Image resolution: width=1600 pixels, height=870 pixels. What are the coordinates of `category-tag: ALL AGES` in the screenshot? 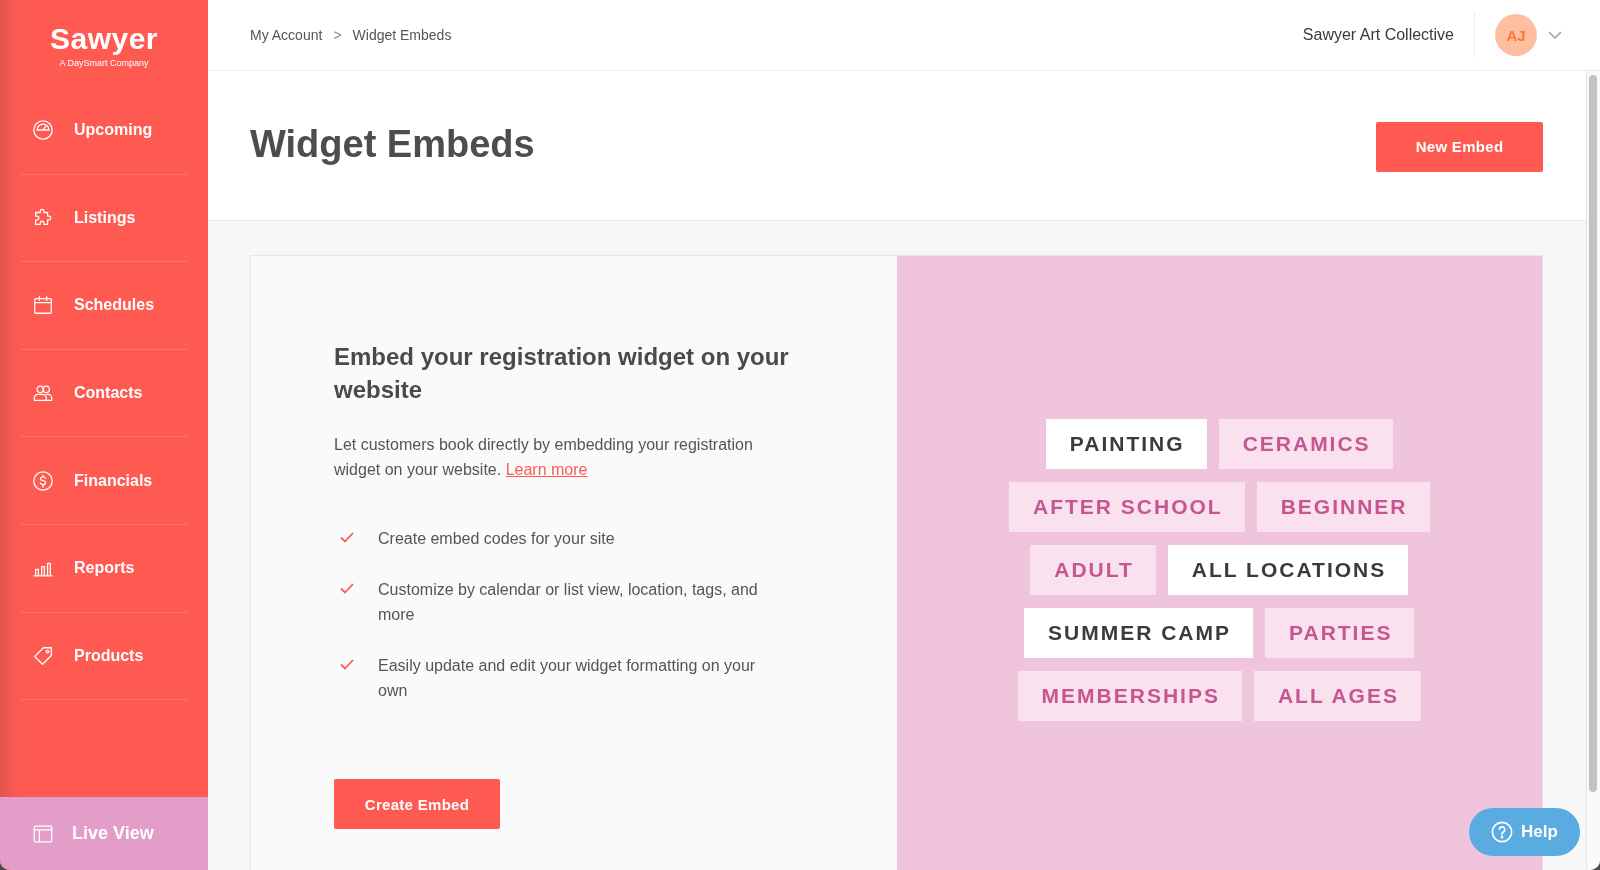 It's located at (1337, 696).